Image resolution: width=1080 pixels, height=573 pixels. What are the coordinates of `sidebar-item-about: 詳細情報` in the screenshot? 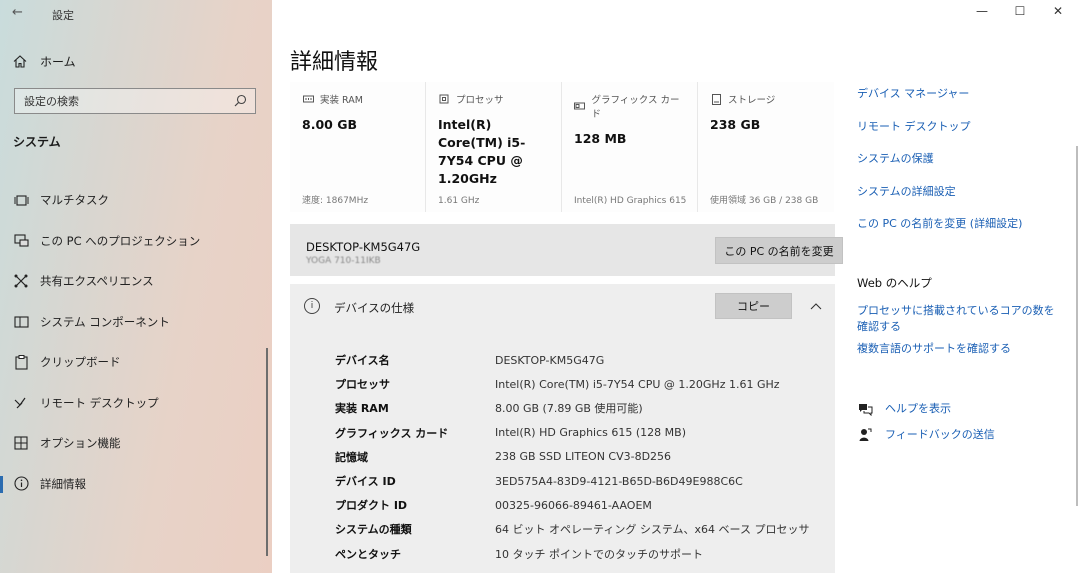 It's located at (134, 484).